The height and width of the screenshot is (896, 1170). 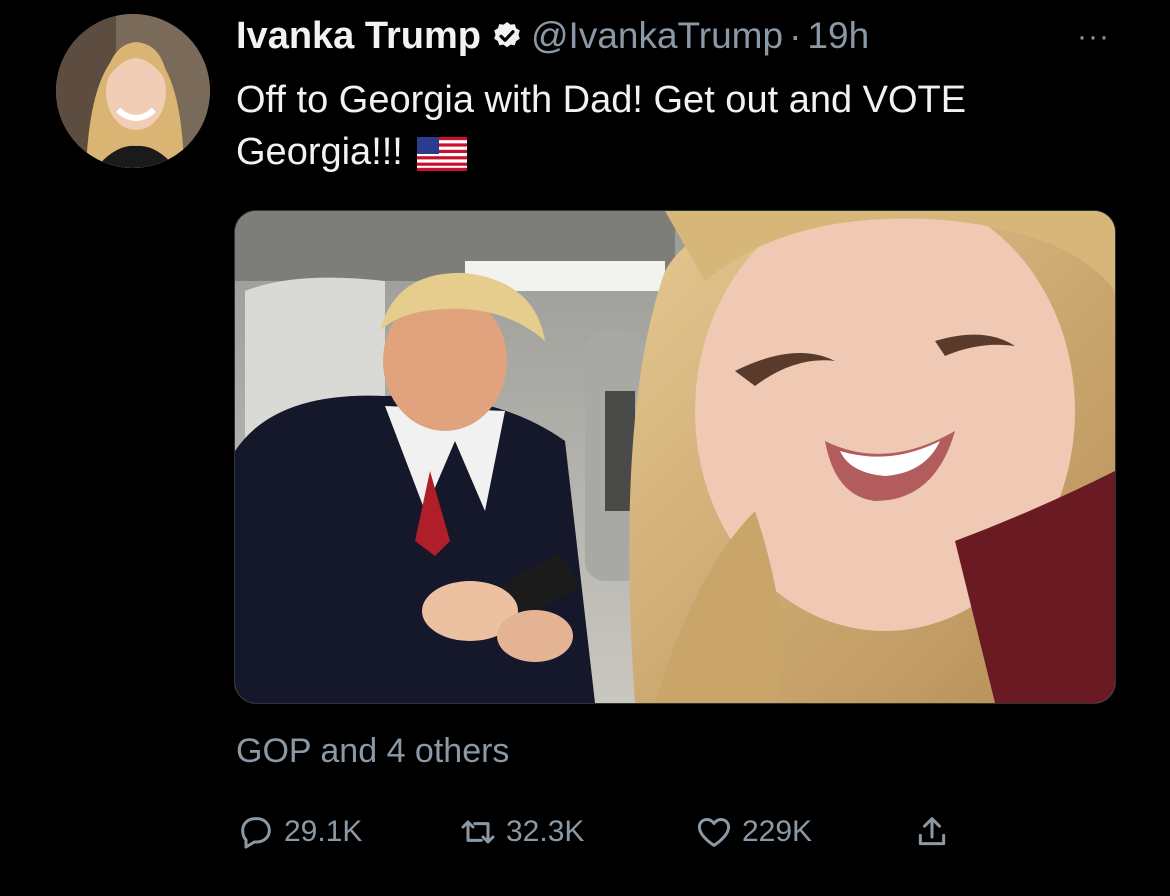 I want to click on verified-badge-icon, so click(x=507, y=35).